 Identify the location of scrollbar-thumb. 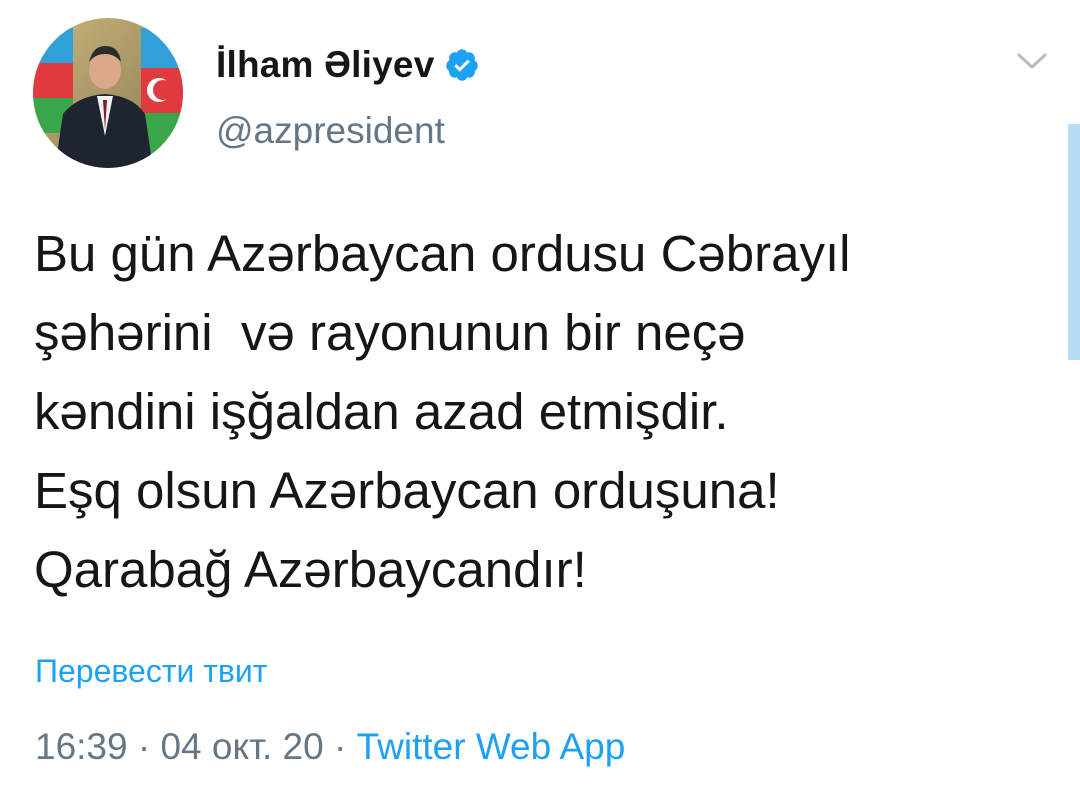
(1074, 242).